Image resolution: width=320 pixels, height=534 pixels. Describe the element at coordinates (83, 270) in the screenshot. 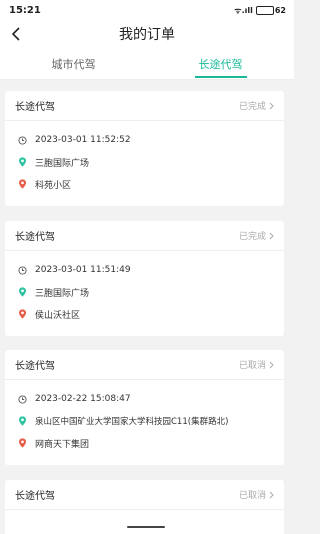

I see `order-time: 2023-03-01 11:51:49` at that location.